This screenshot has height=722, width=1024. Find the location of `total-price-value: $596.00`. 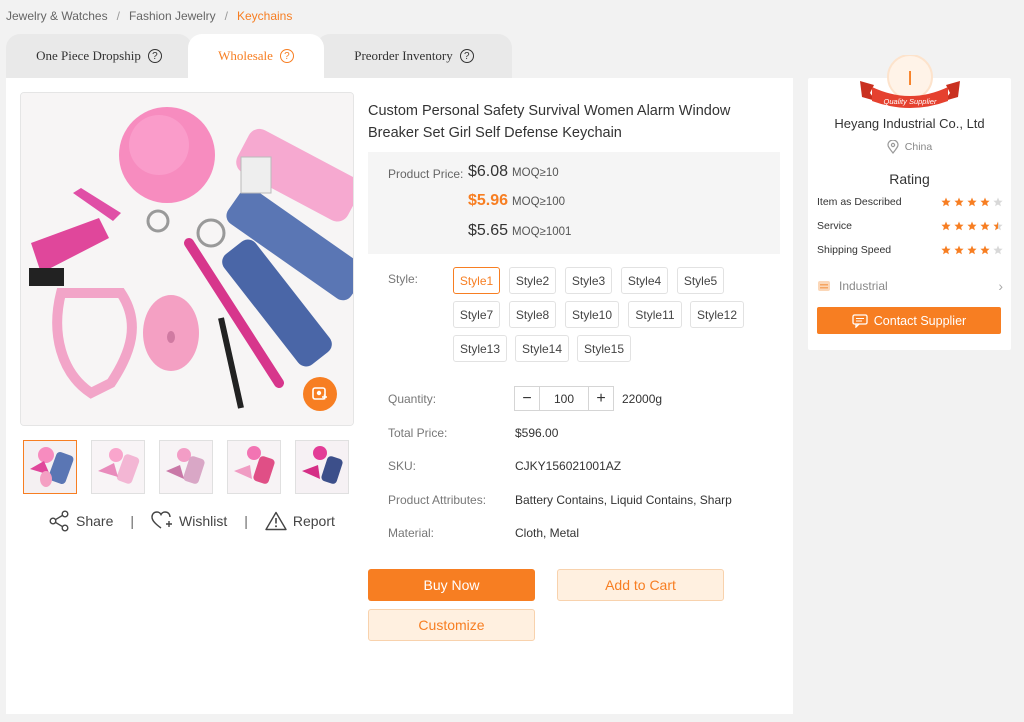

total-price-value: $596.00 is located at coordinates (537, 433).